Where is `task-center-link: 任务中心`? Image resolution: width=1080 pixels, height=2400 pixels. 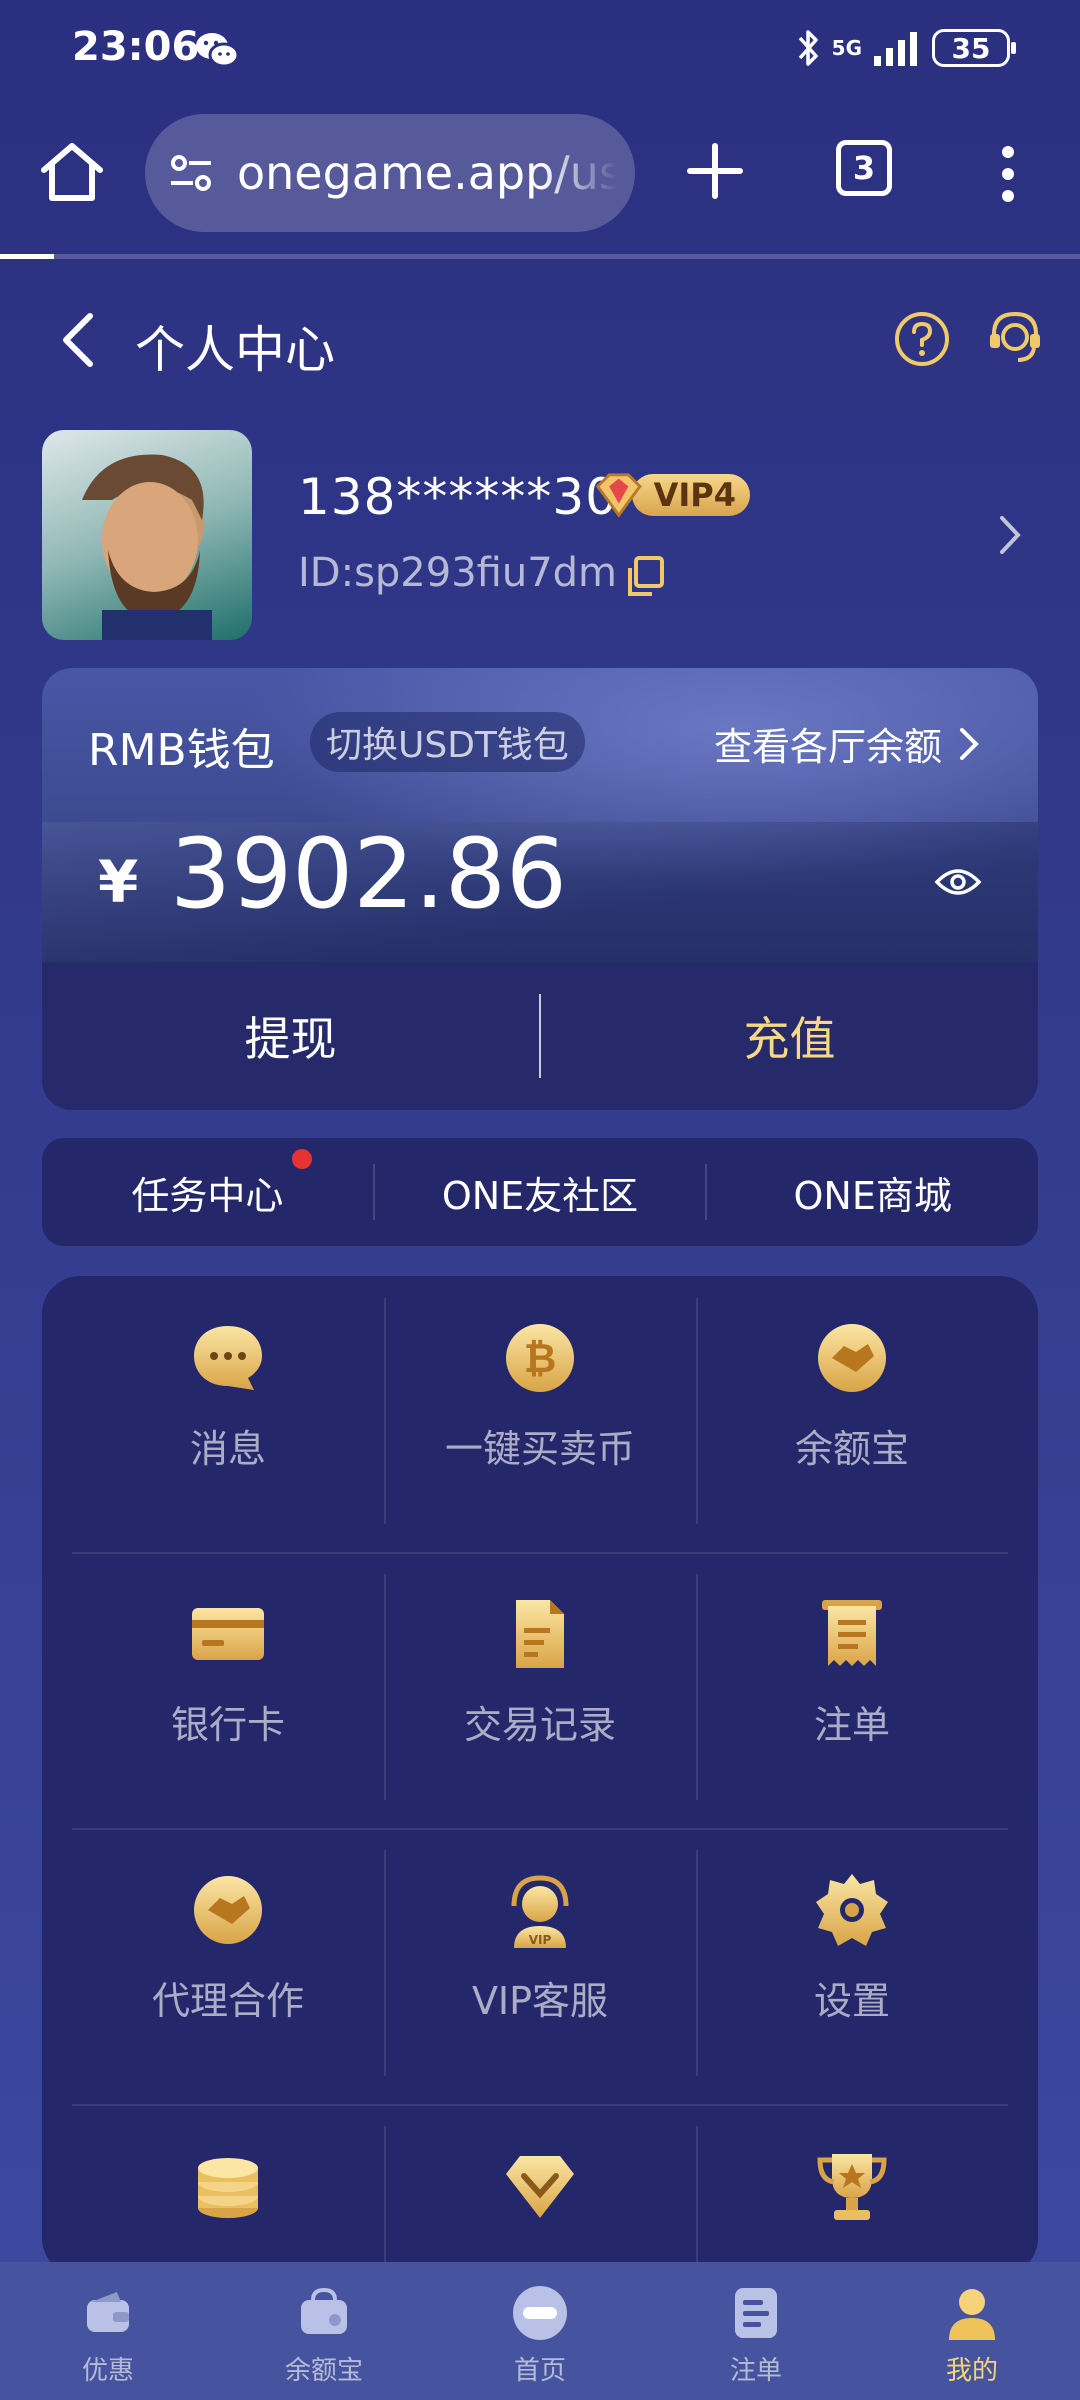 task-center-link: 任务中心 is located at coordinates (207, 1184).